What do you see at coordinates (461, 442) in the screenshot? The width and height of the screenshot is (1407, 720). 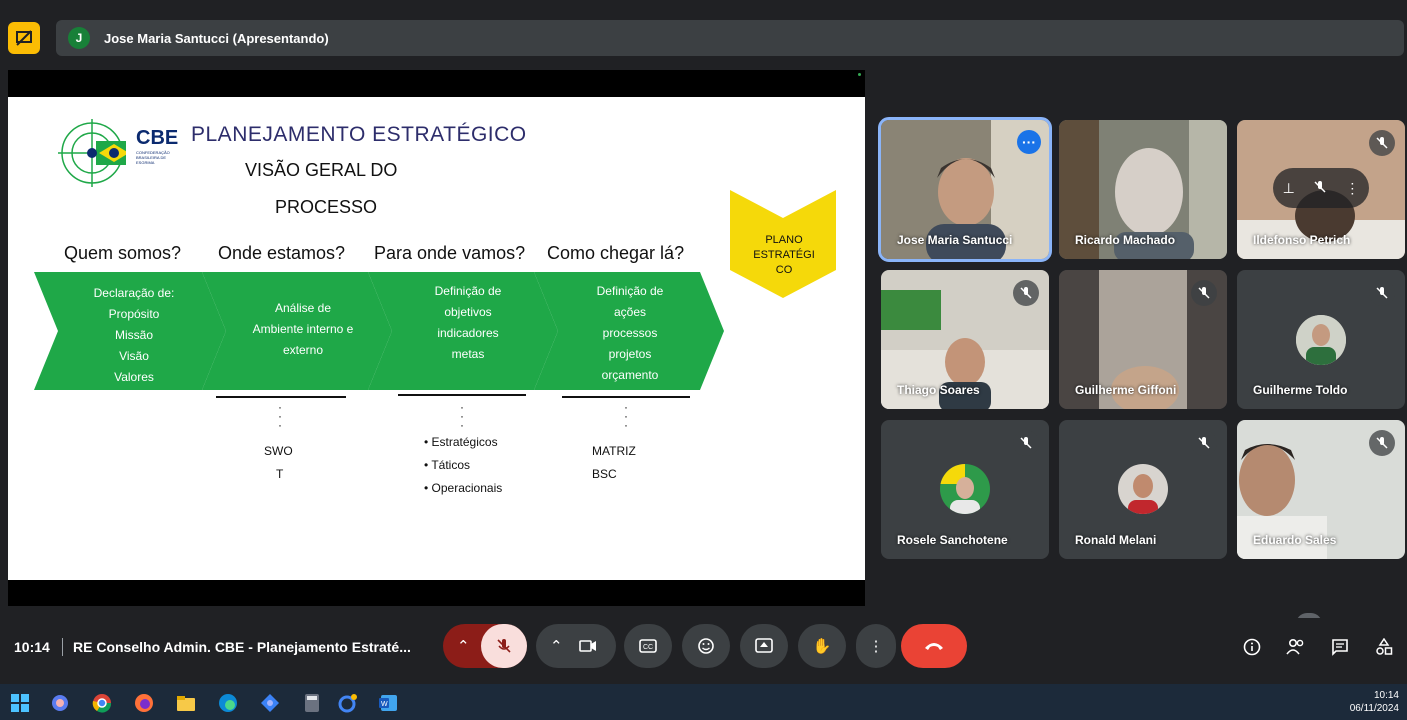 I see `objectives-item: • Estratégicos` at bounding box center [461, 442].